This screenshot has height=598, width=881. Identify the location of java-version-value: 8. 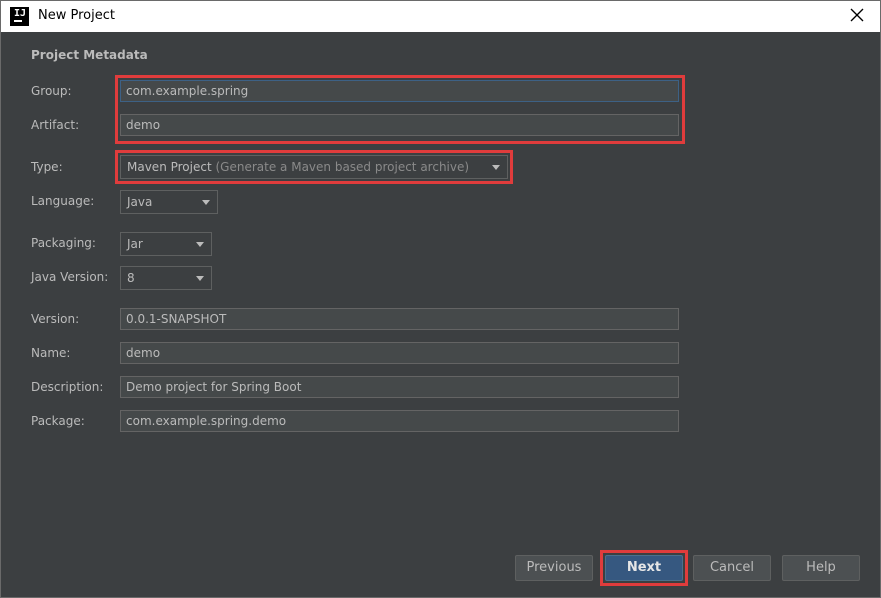
(131, 278).